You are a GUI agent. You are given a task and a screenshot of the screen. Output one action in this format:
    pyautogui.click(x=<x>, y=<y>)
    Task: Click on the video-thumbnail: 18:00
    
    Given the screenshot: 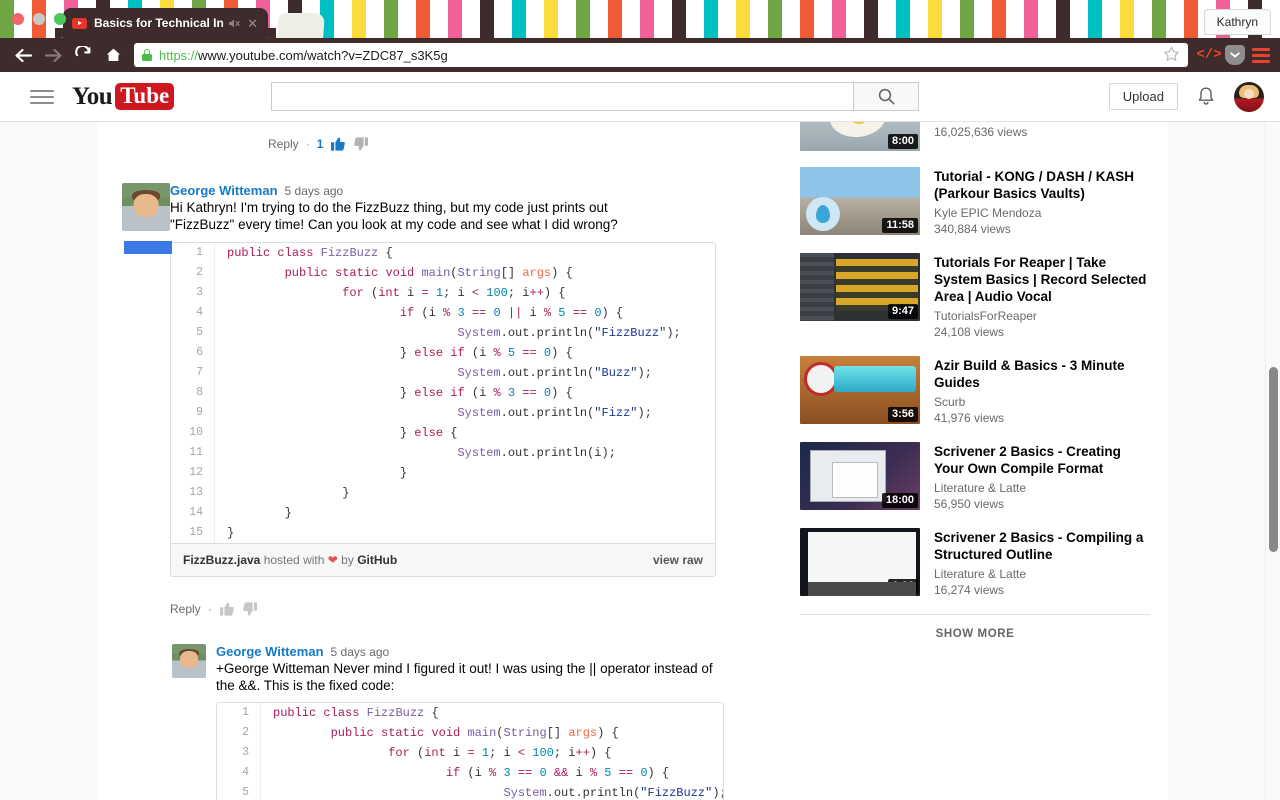 What is the action you would take?
    pyautogui.click(x=860, y=476)
    